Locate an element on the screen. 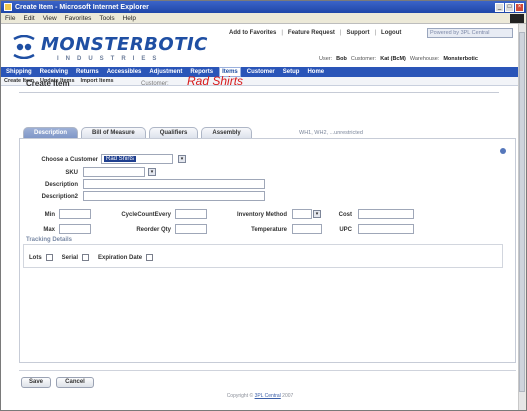 Image resolution: width=527 pixels, height=411 pixels. support-link: Support is located at coordinates (357, 33).